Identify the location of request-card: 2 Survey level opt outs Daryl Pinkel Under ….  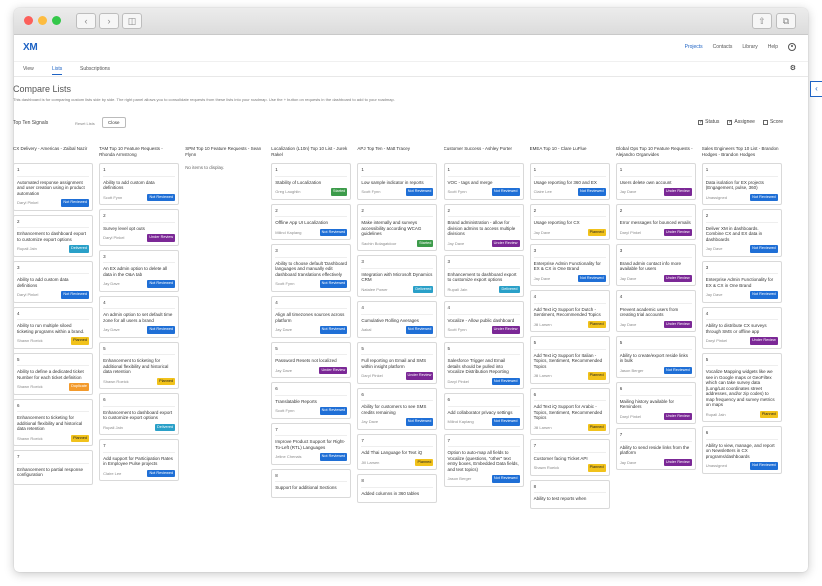
(139, 227).